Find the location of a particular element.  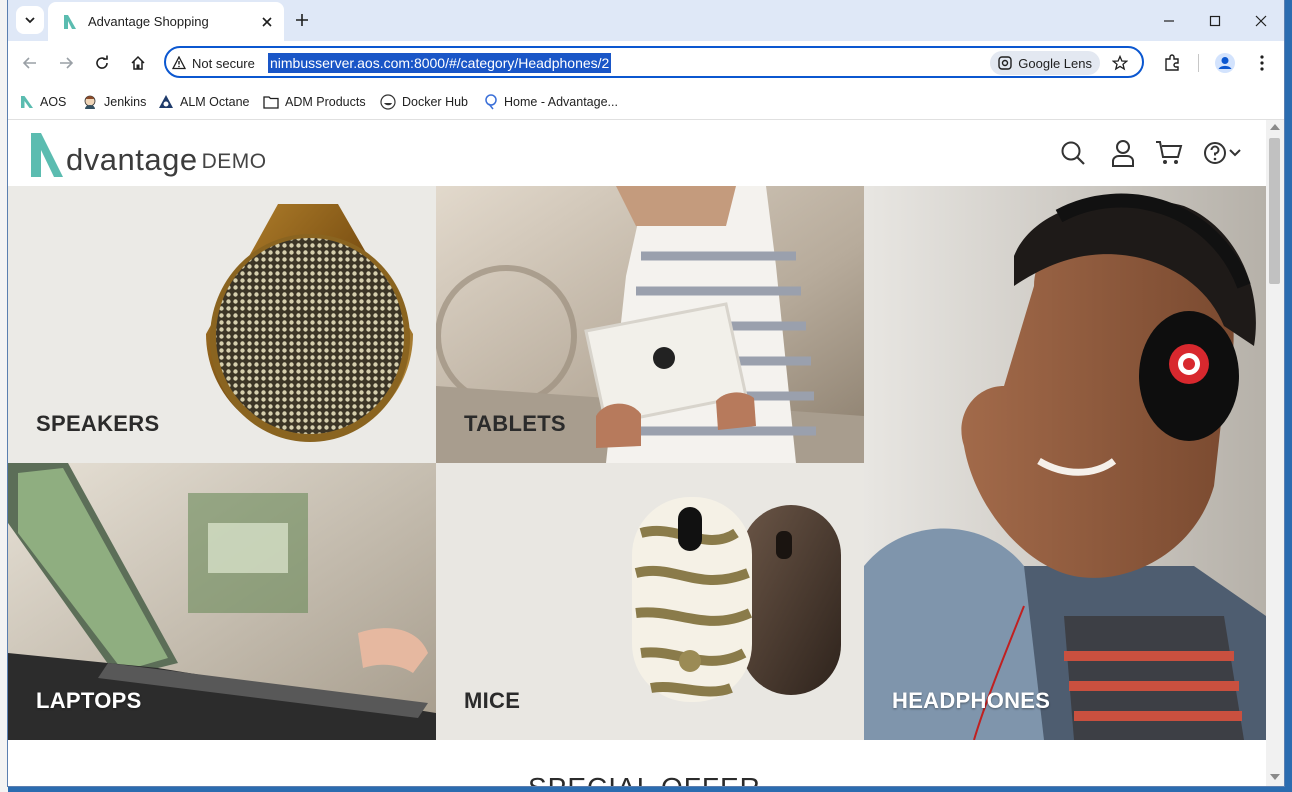

bookmark-label: ALM Octane is located at coordinates (215, 102).